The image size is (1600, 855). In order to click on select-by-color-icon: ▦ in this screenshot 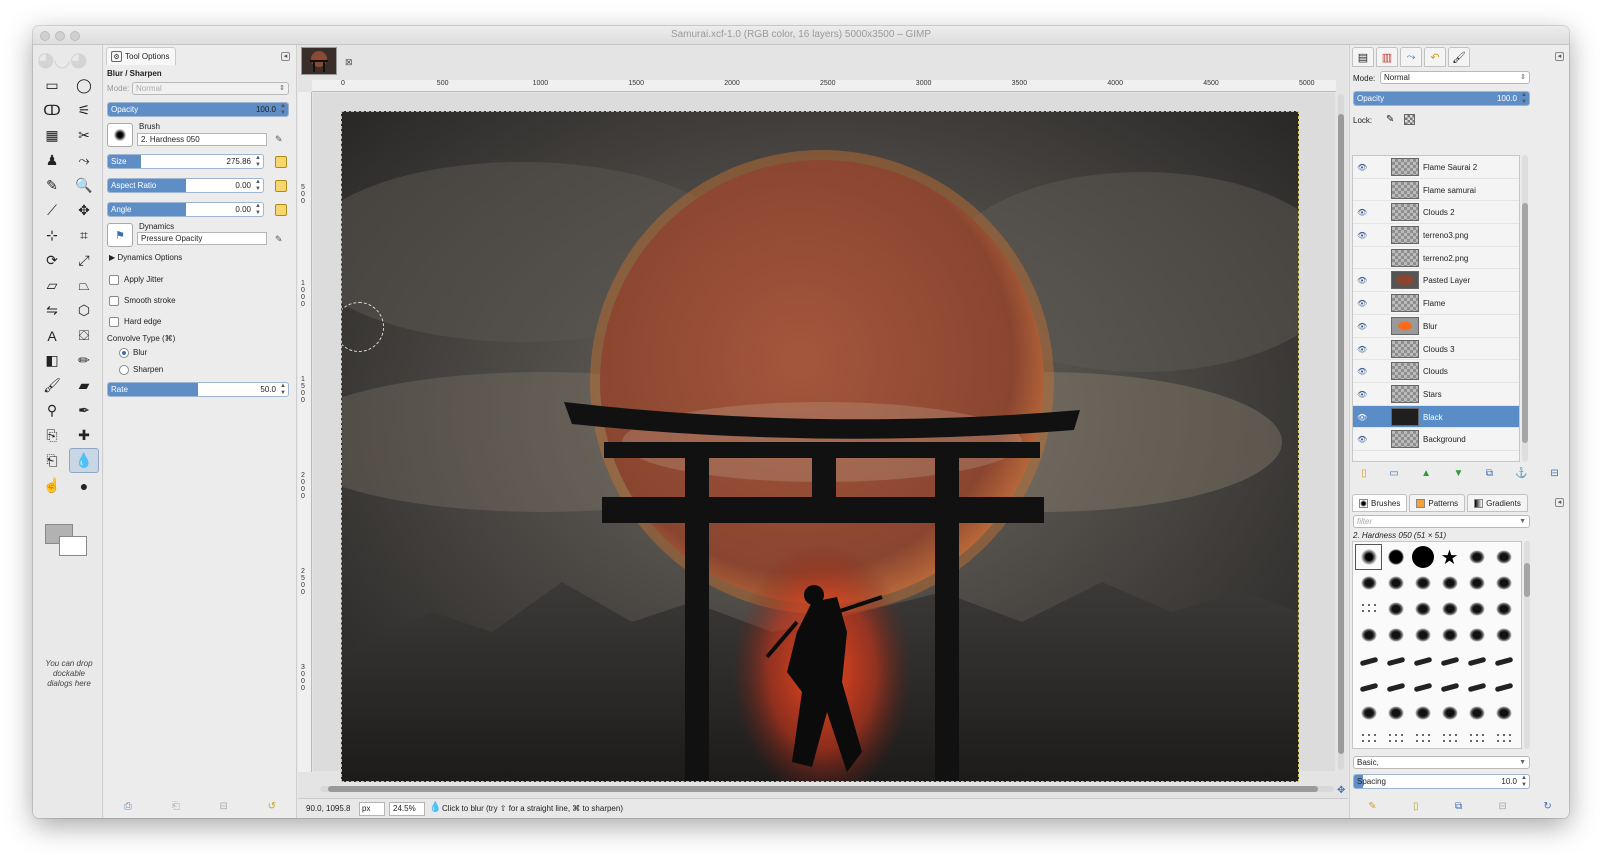, I will do `click(52, 135)`.